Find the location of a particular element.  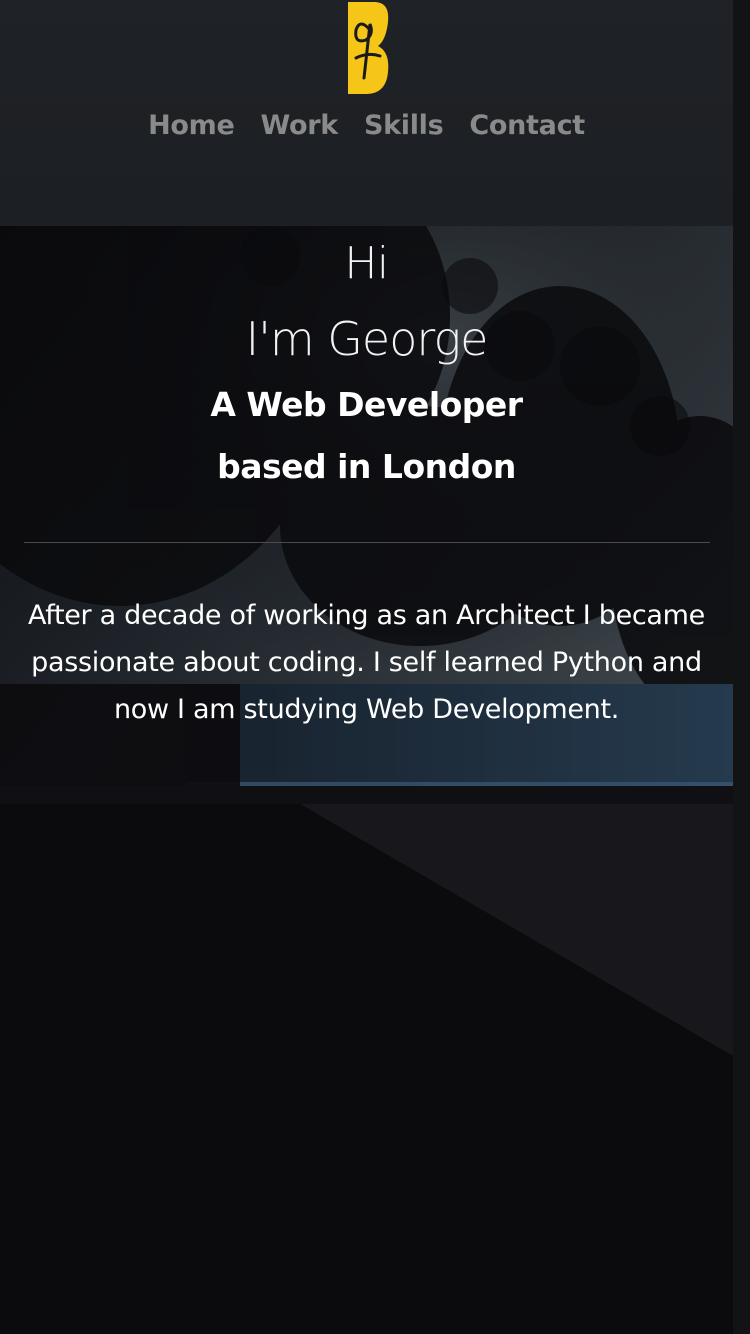

scrollbar is located at coordinates (741, 667).